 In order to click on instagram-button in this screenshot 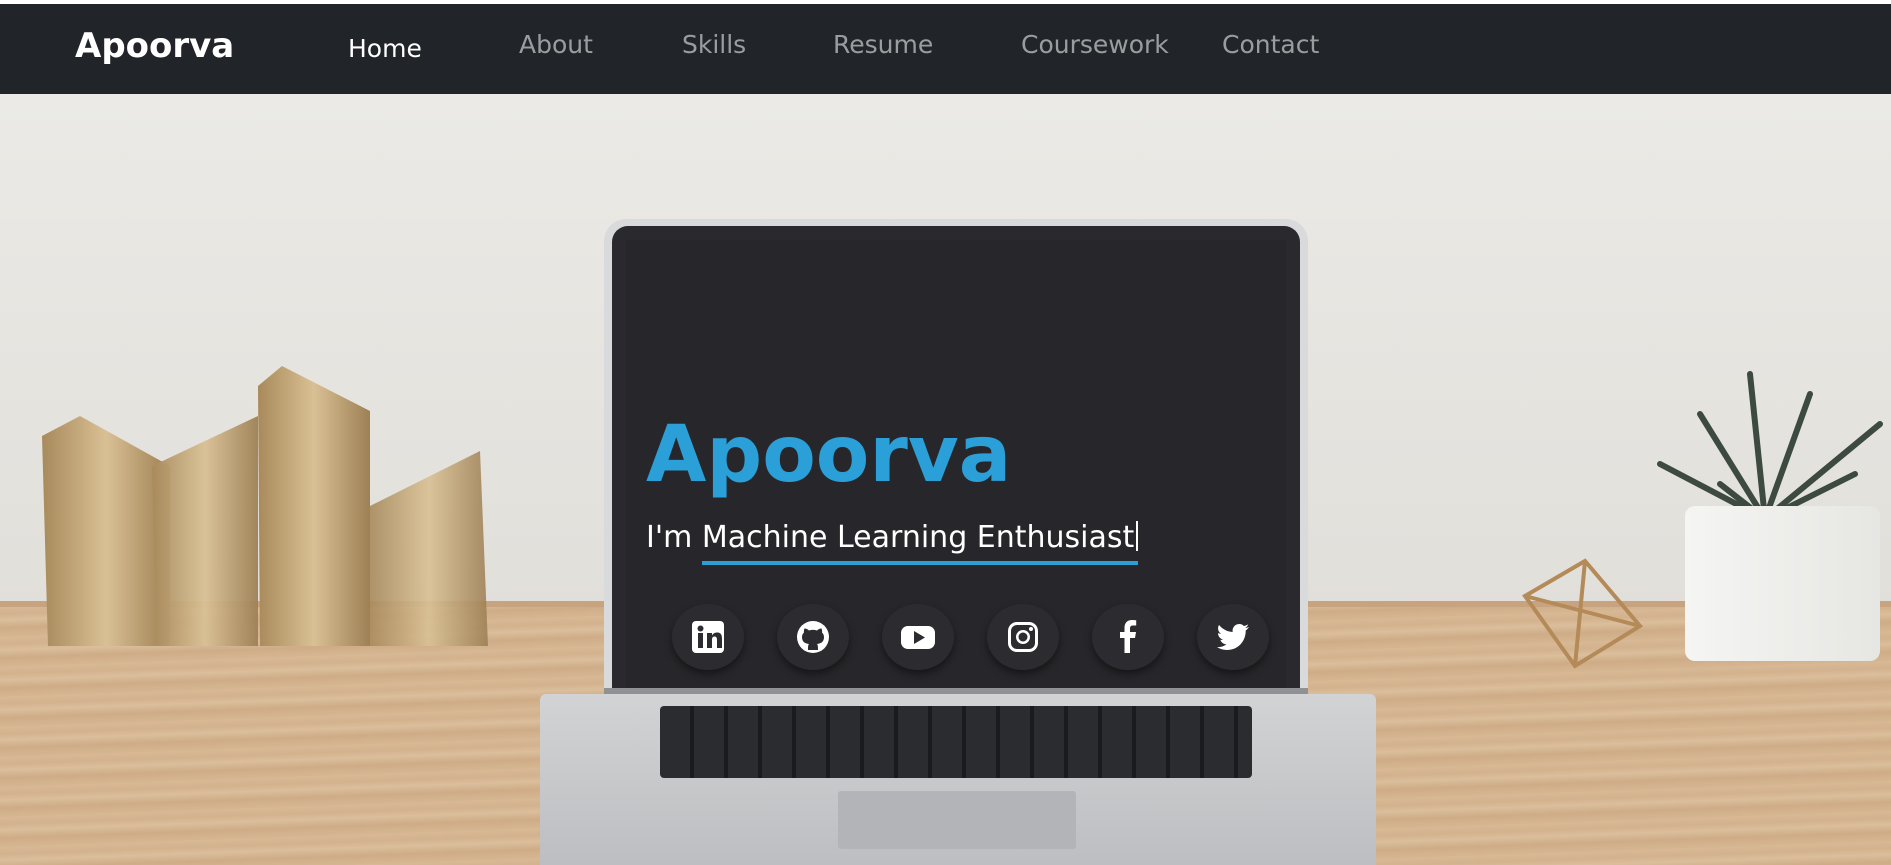, I will do `click(1023, 637)`.